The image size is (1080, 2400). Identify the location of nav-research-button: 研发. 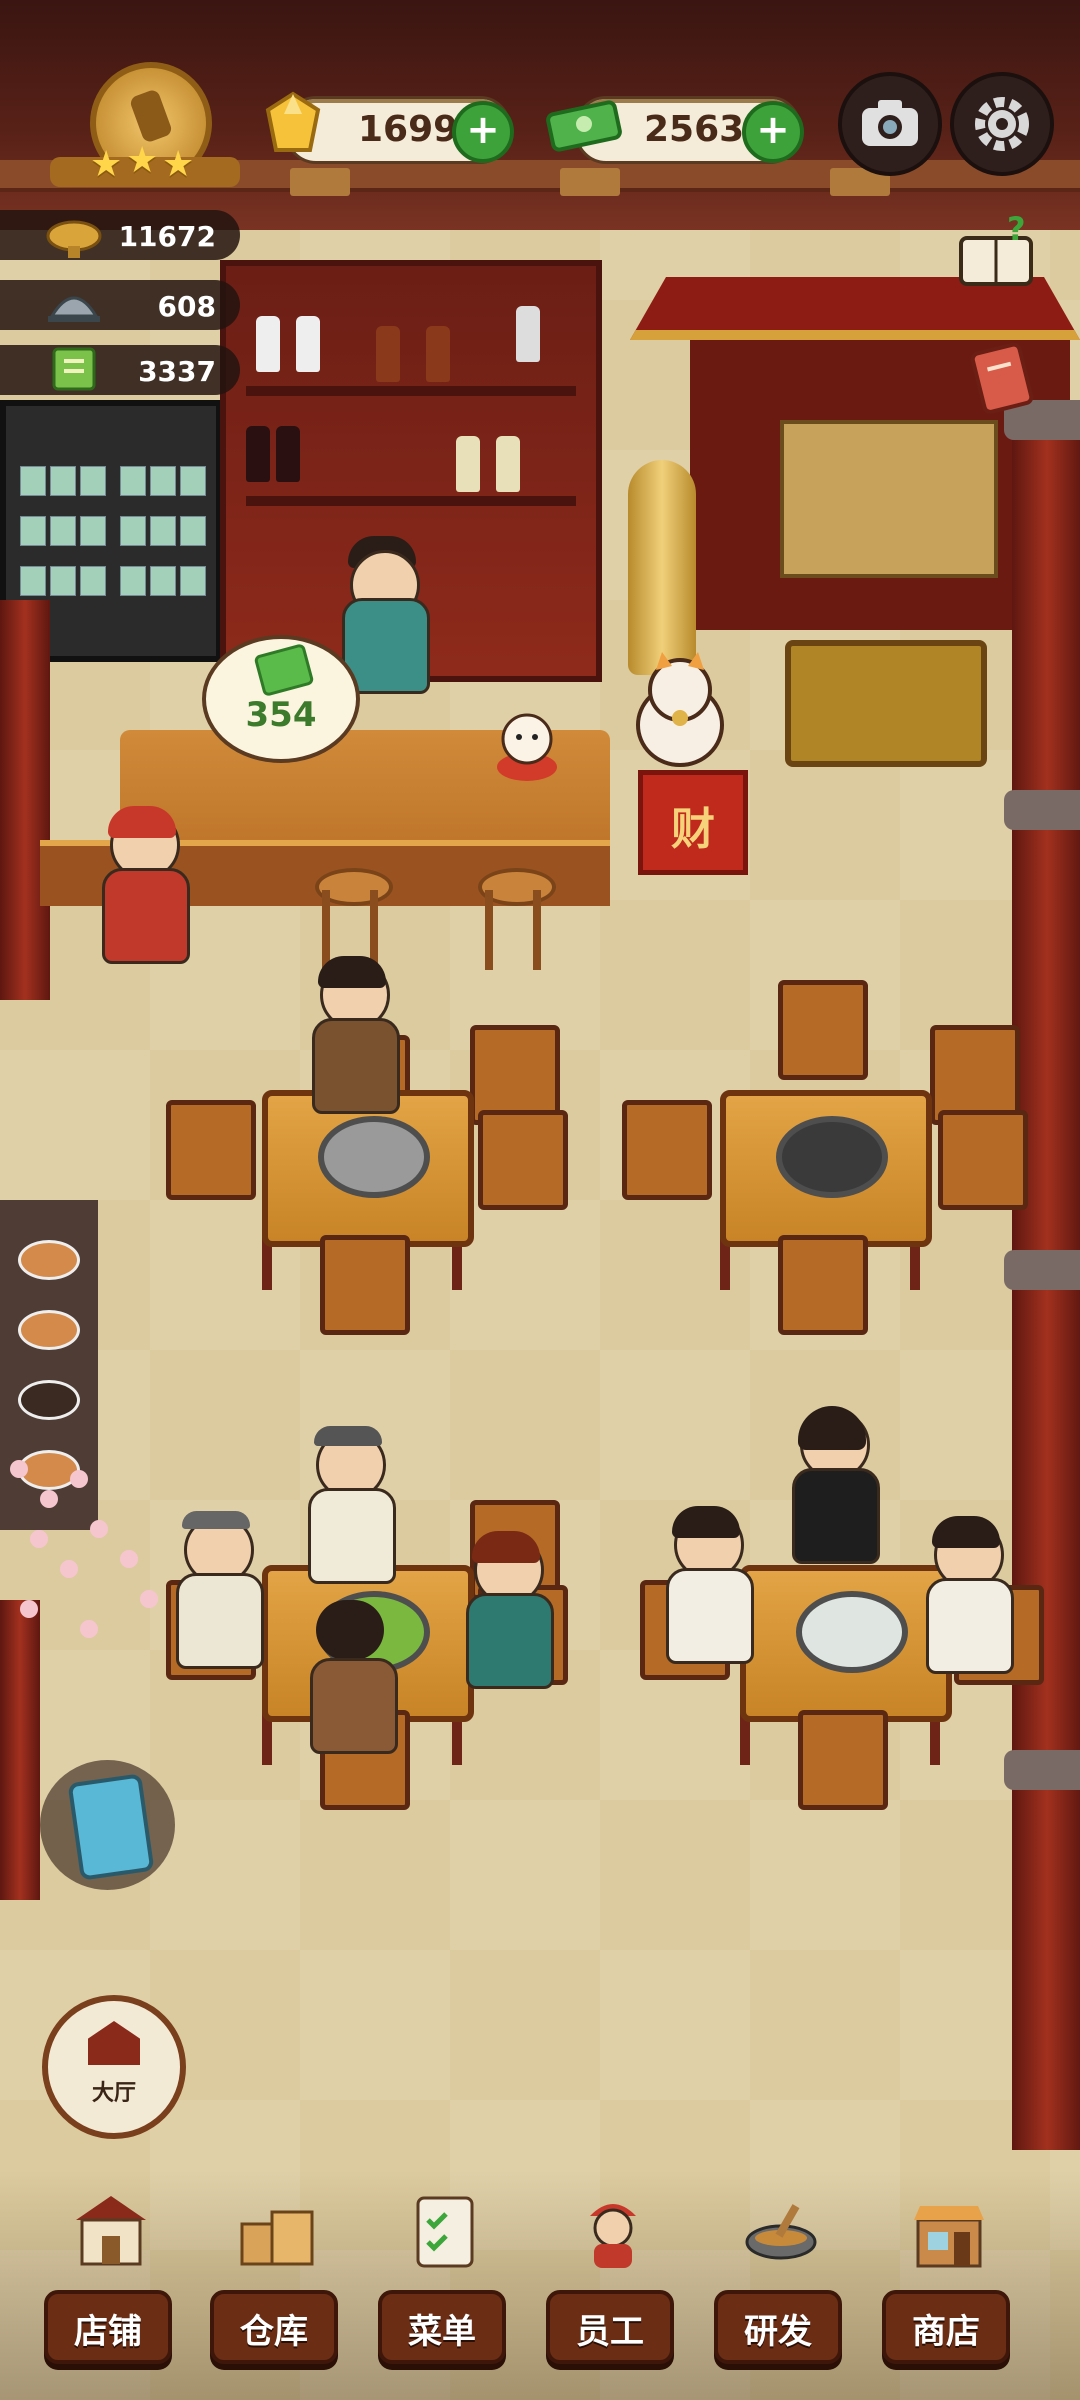
(780, 2280).